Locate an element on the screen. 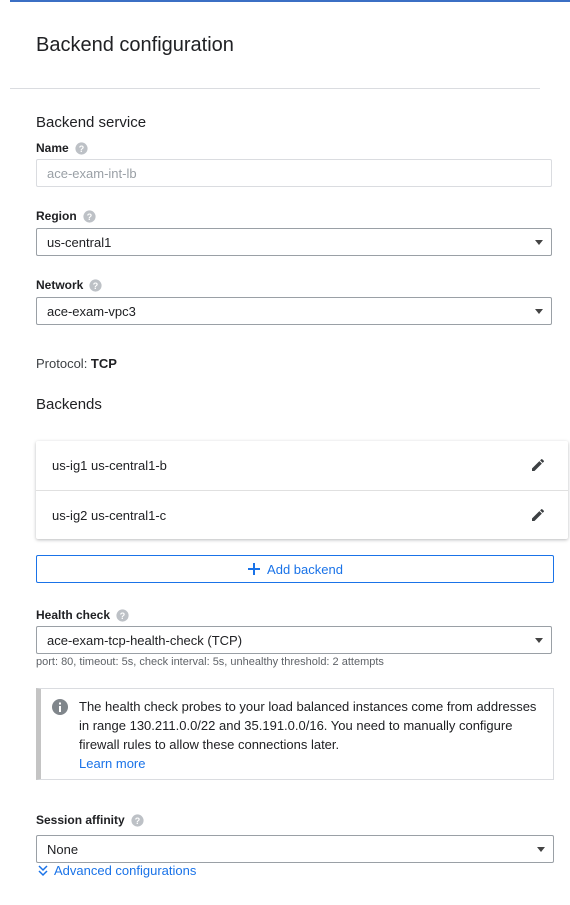 This screenshot has width=570, height=905. name-label-text: Name is located at coordinates (52, 148).